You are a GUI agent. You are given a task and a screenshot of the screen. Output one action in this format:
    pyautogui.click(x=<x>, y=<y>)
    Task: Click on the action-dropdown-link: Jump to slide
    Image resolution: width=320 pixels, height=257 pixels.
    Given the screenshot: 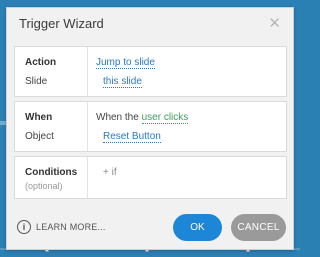 What is the action you would take?
    pyautogui.click(x=125, y=63)
    